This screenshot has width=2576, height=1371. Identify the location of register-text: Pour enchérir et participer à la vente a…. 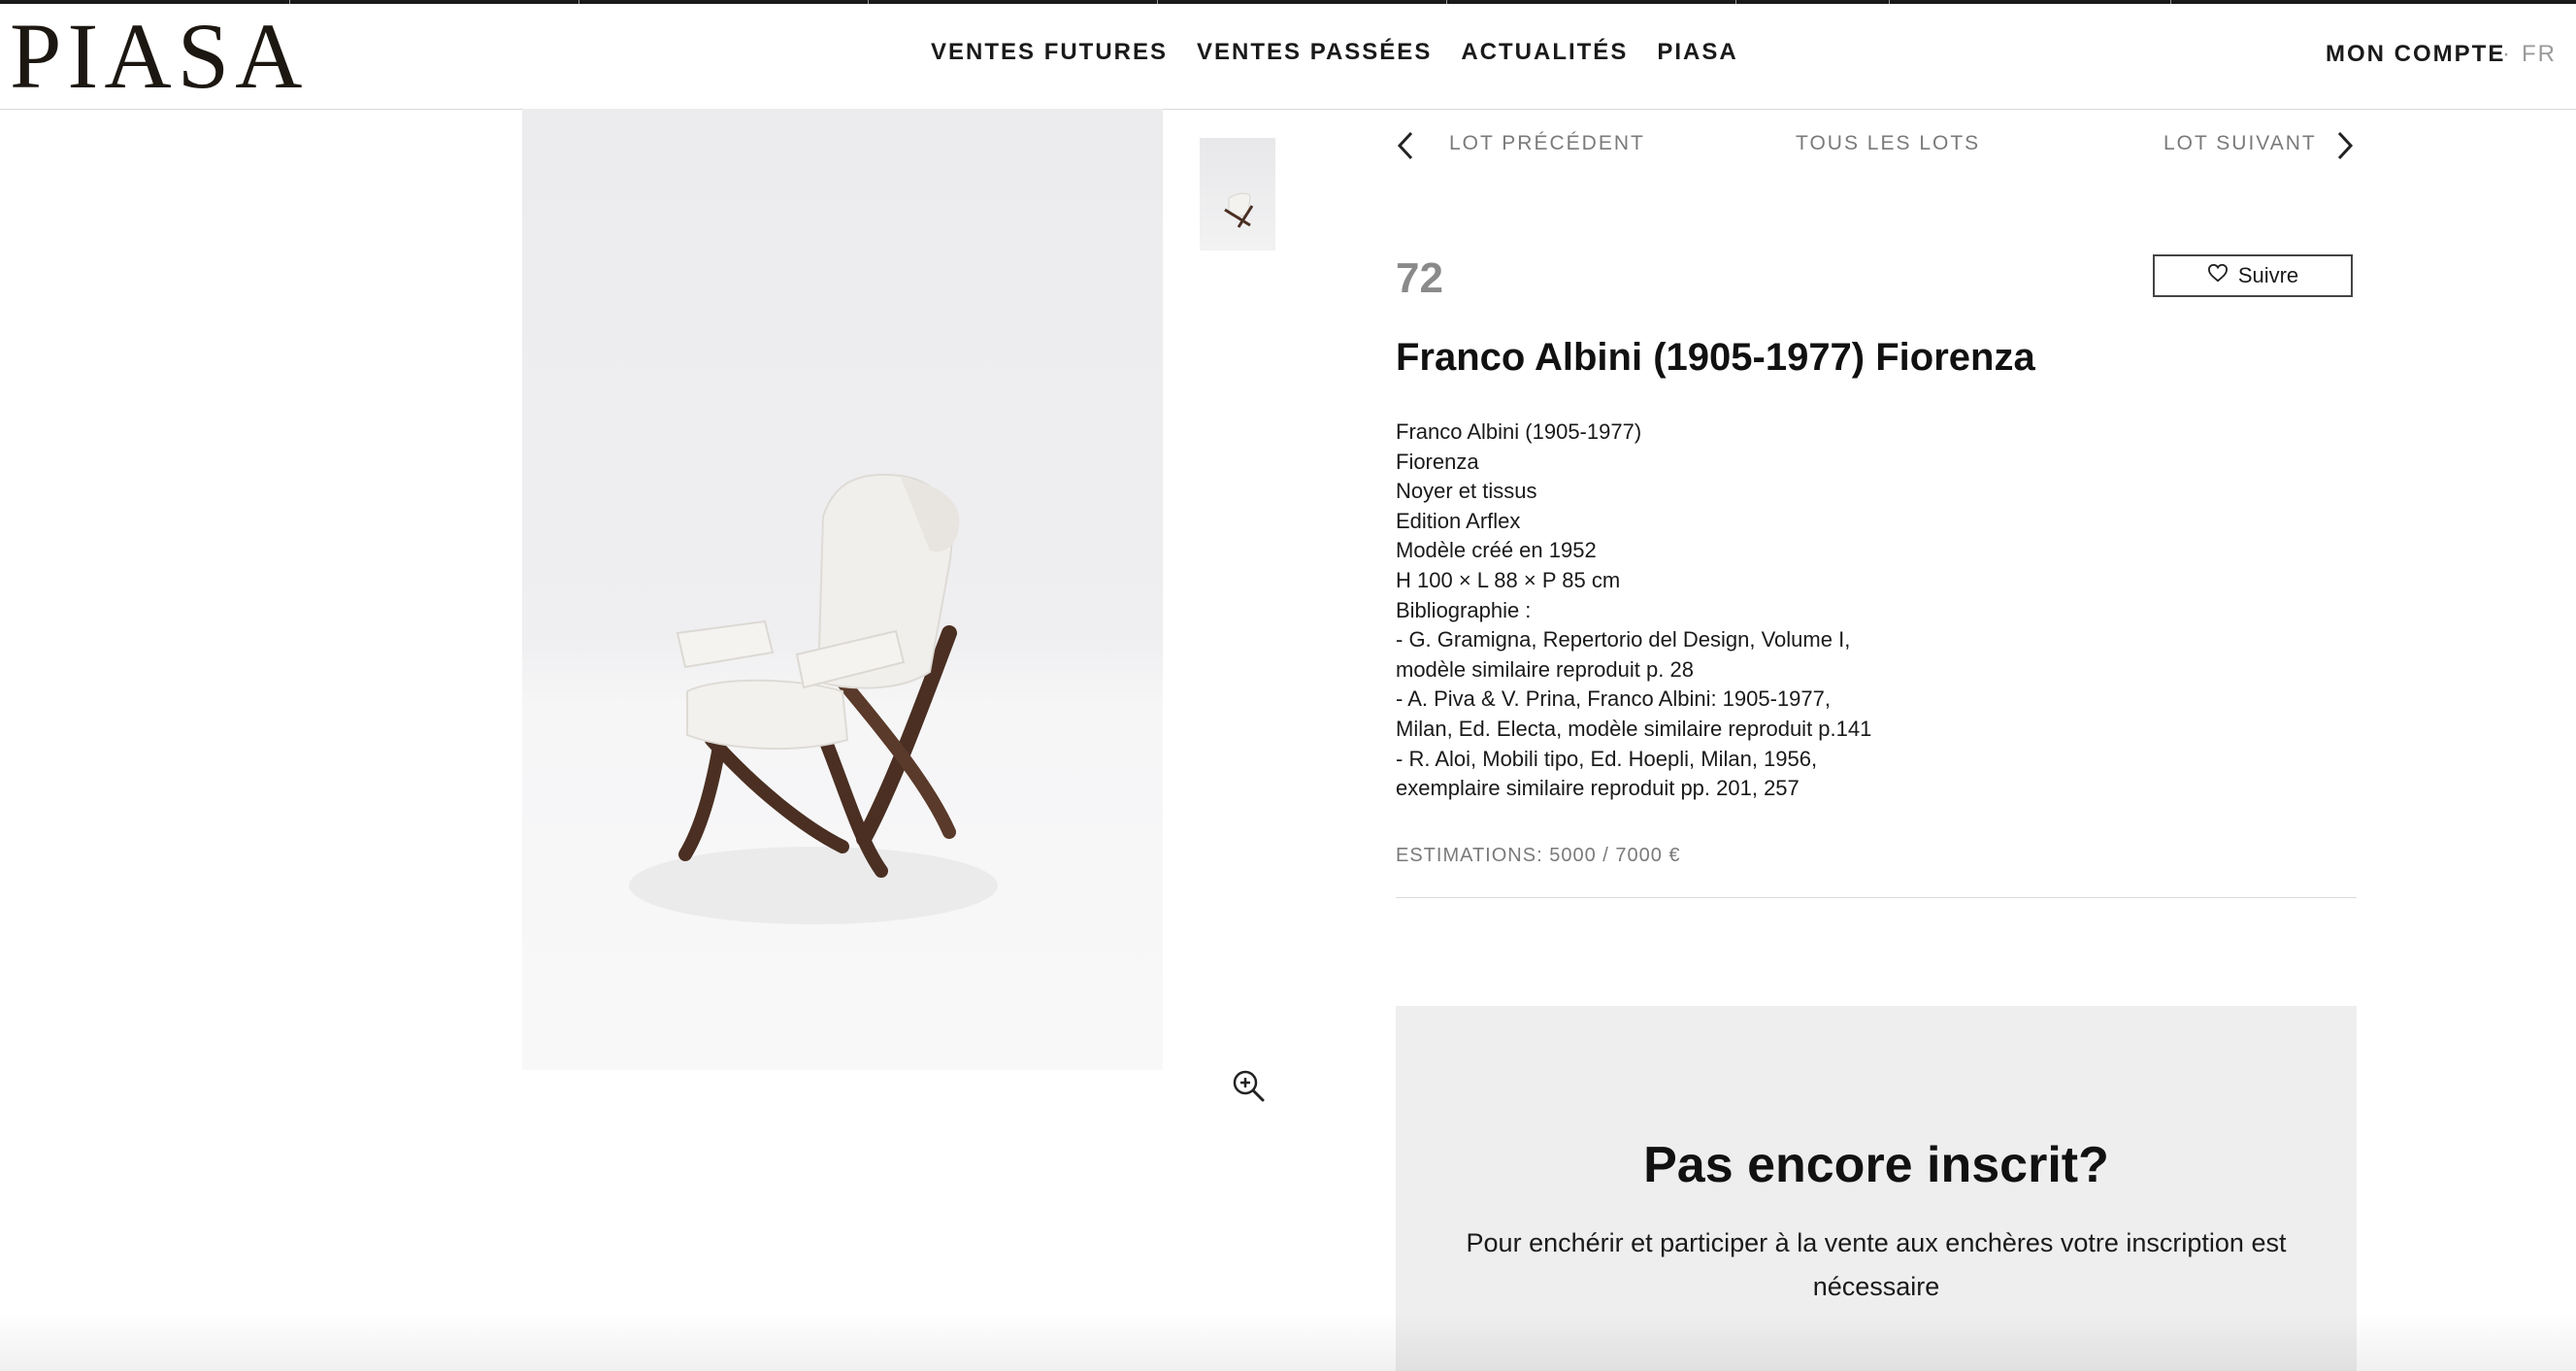
(1876, 1264).